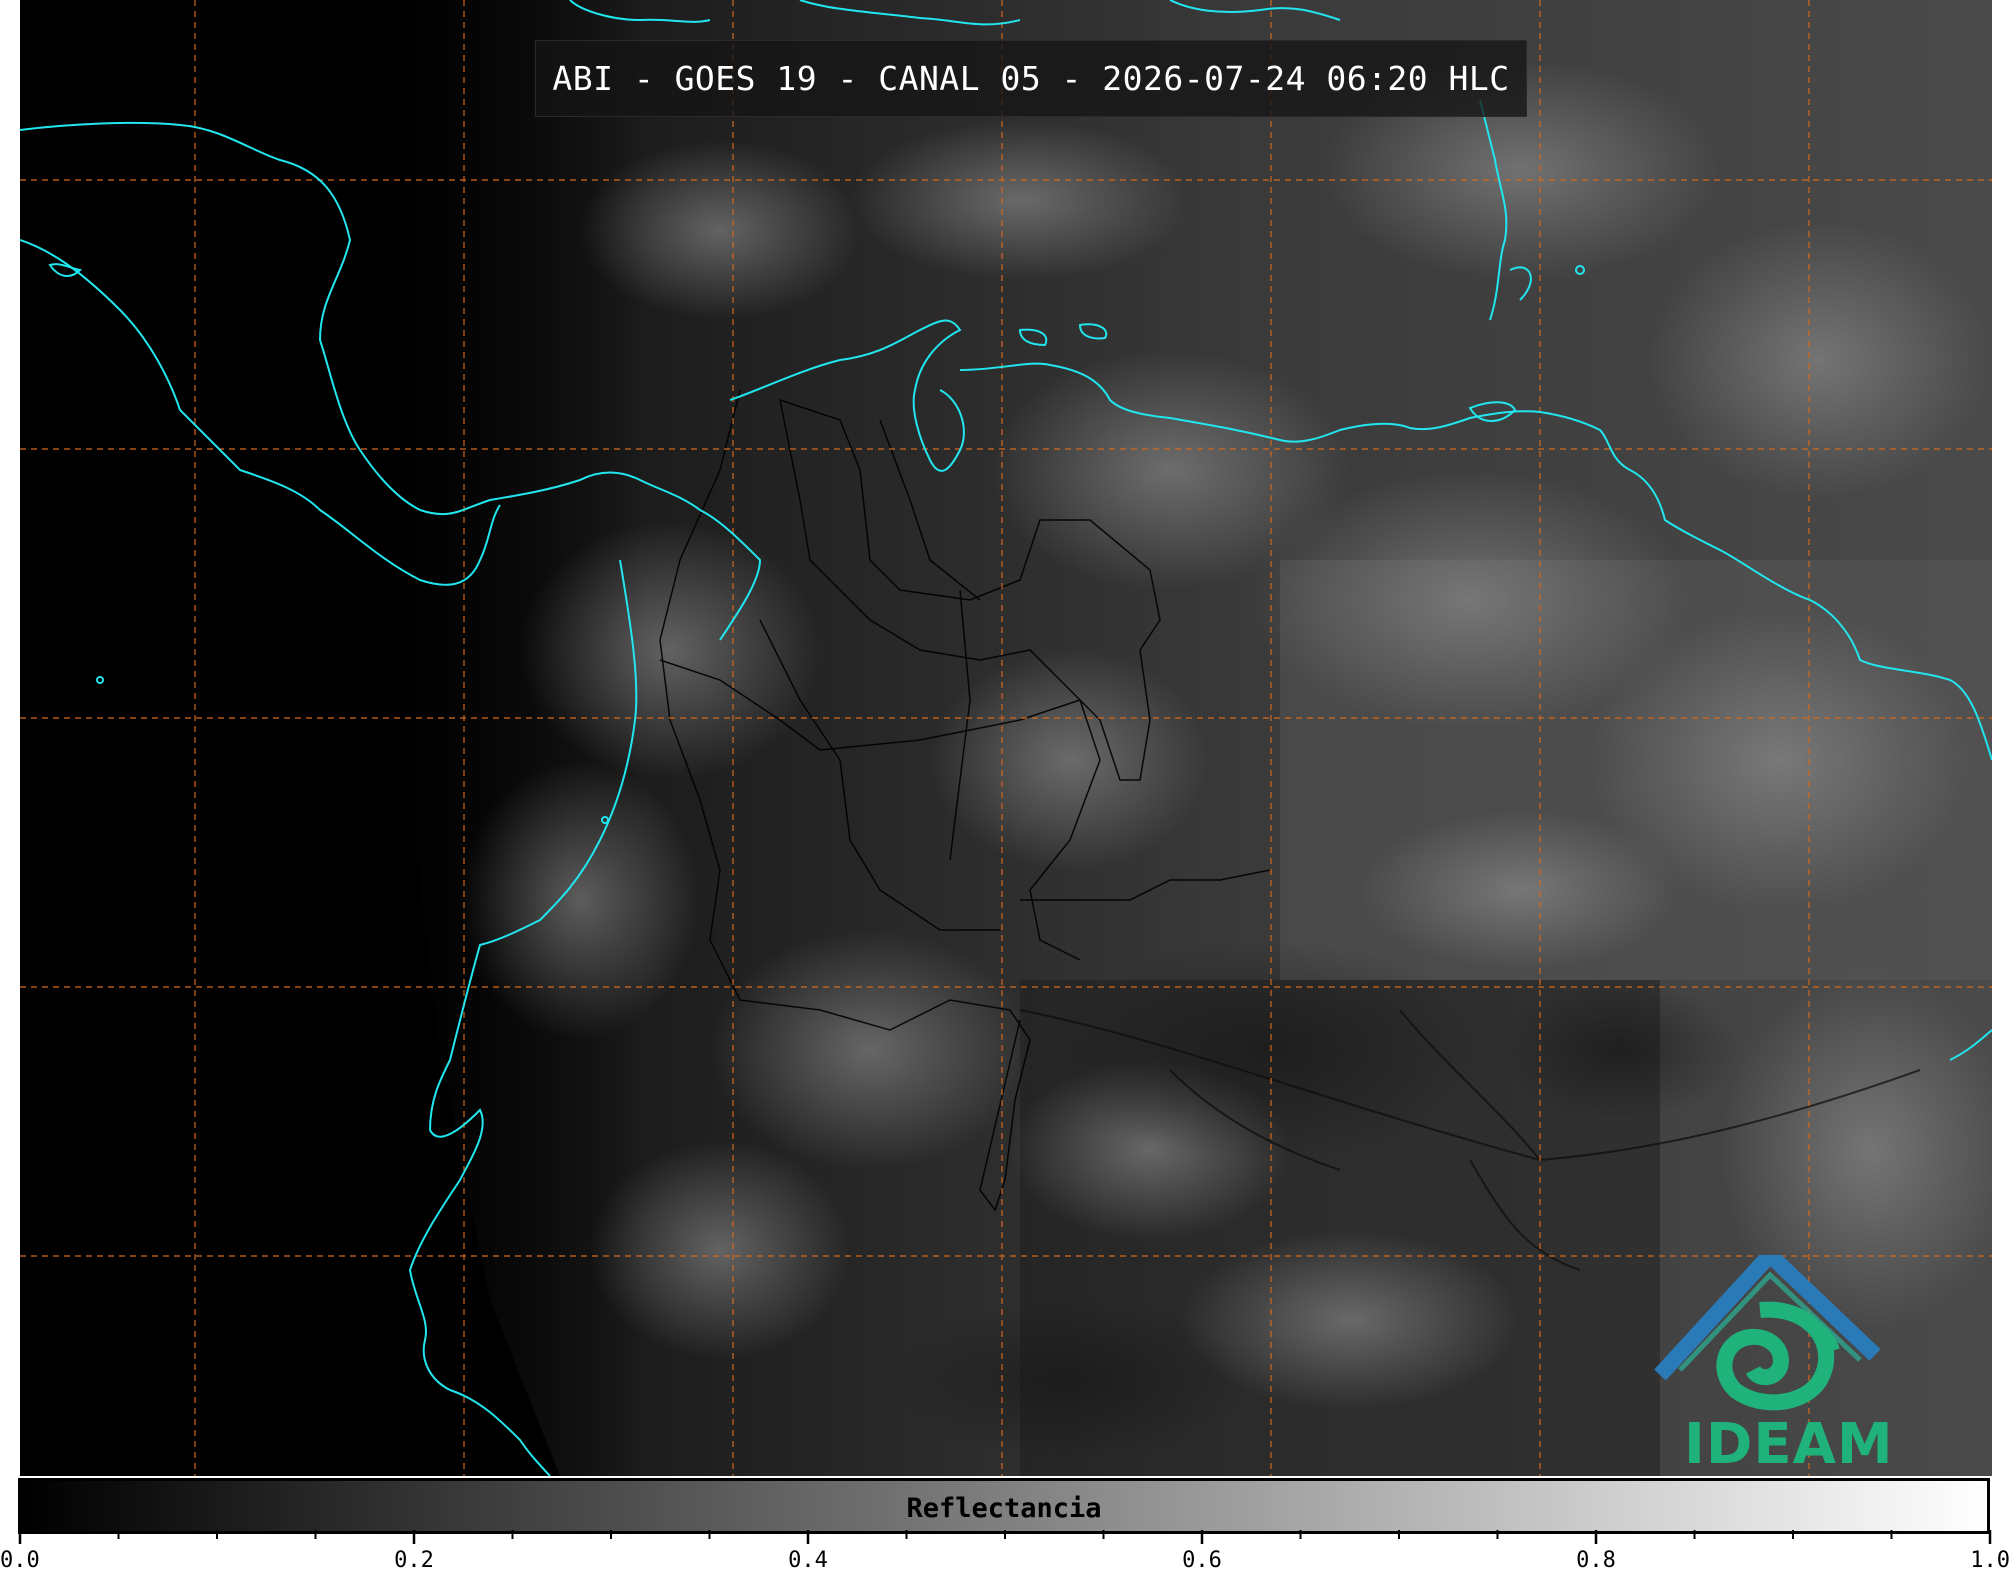 Image resolution: width=2011 pixels, height=1577 pixels. Describe the element at coordinates (808, 1560) in the screenshot. I see `colorbar-tick-label: 0.4` at that location.